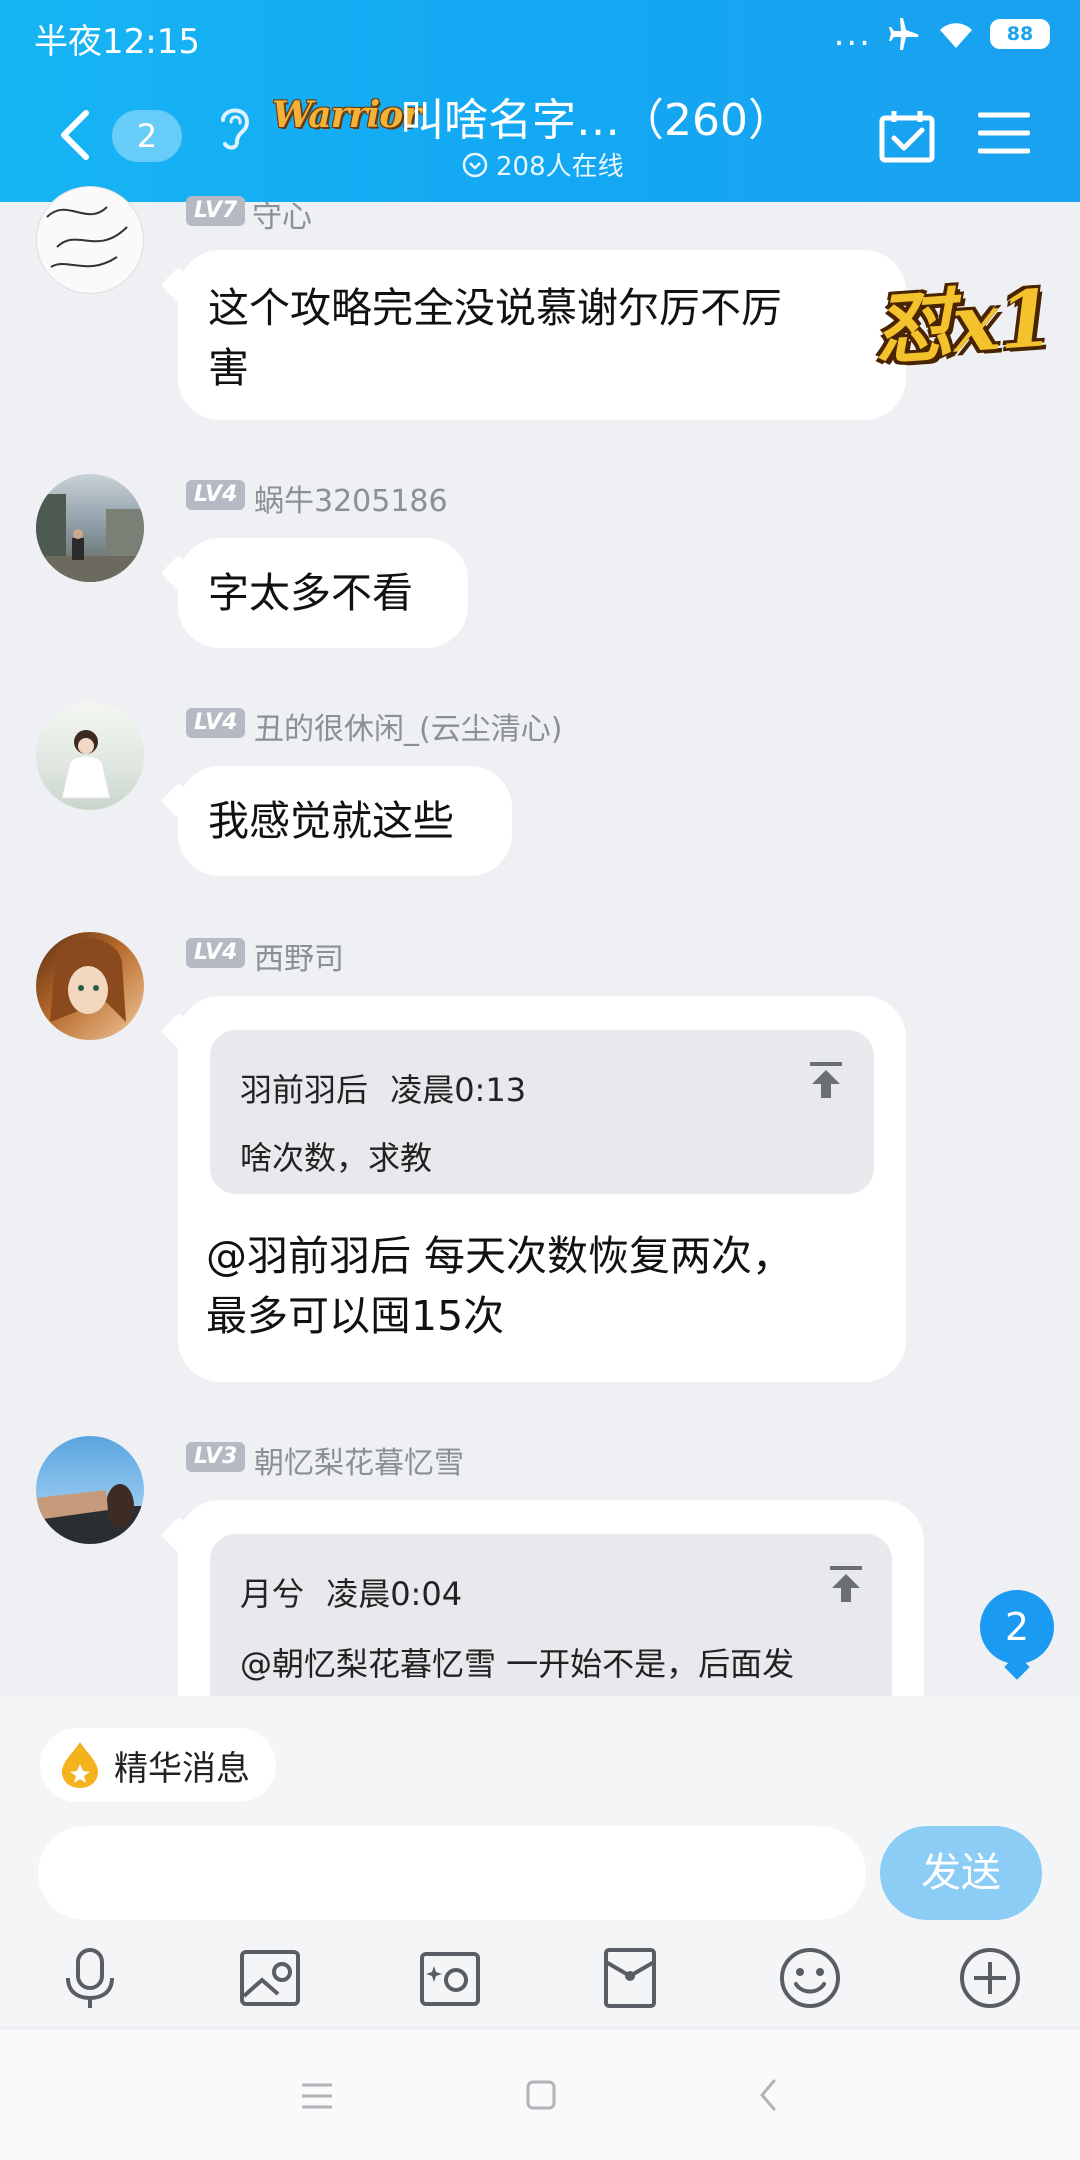 This screenshot has width=1080, height=2160. What do you see at coordinates (810, 1978) in the screenshot?
I see `emoji-icon` at bounding box center [810, 1978].